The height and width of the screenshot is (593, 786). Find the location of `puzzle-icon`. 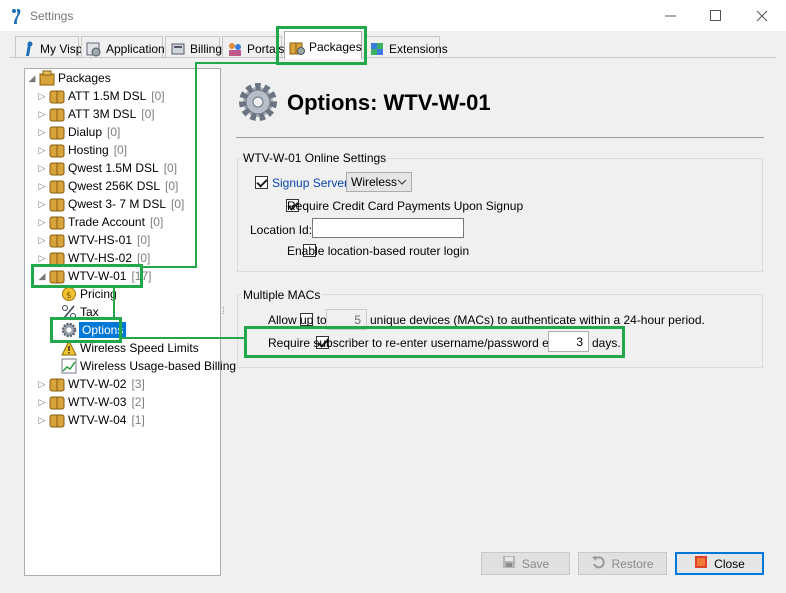

puzzle-icon is located at coordinates (377, 49).